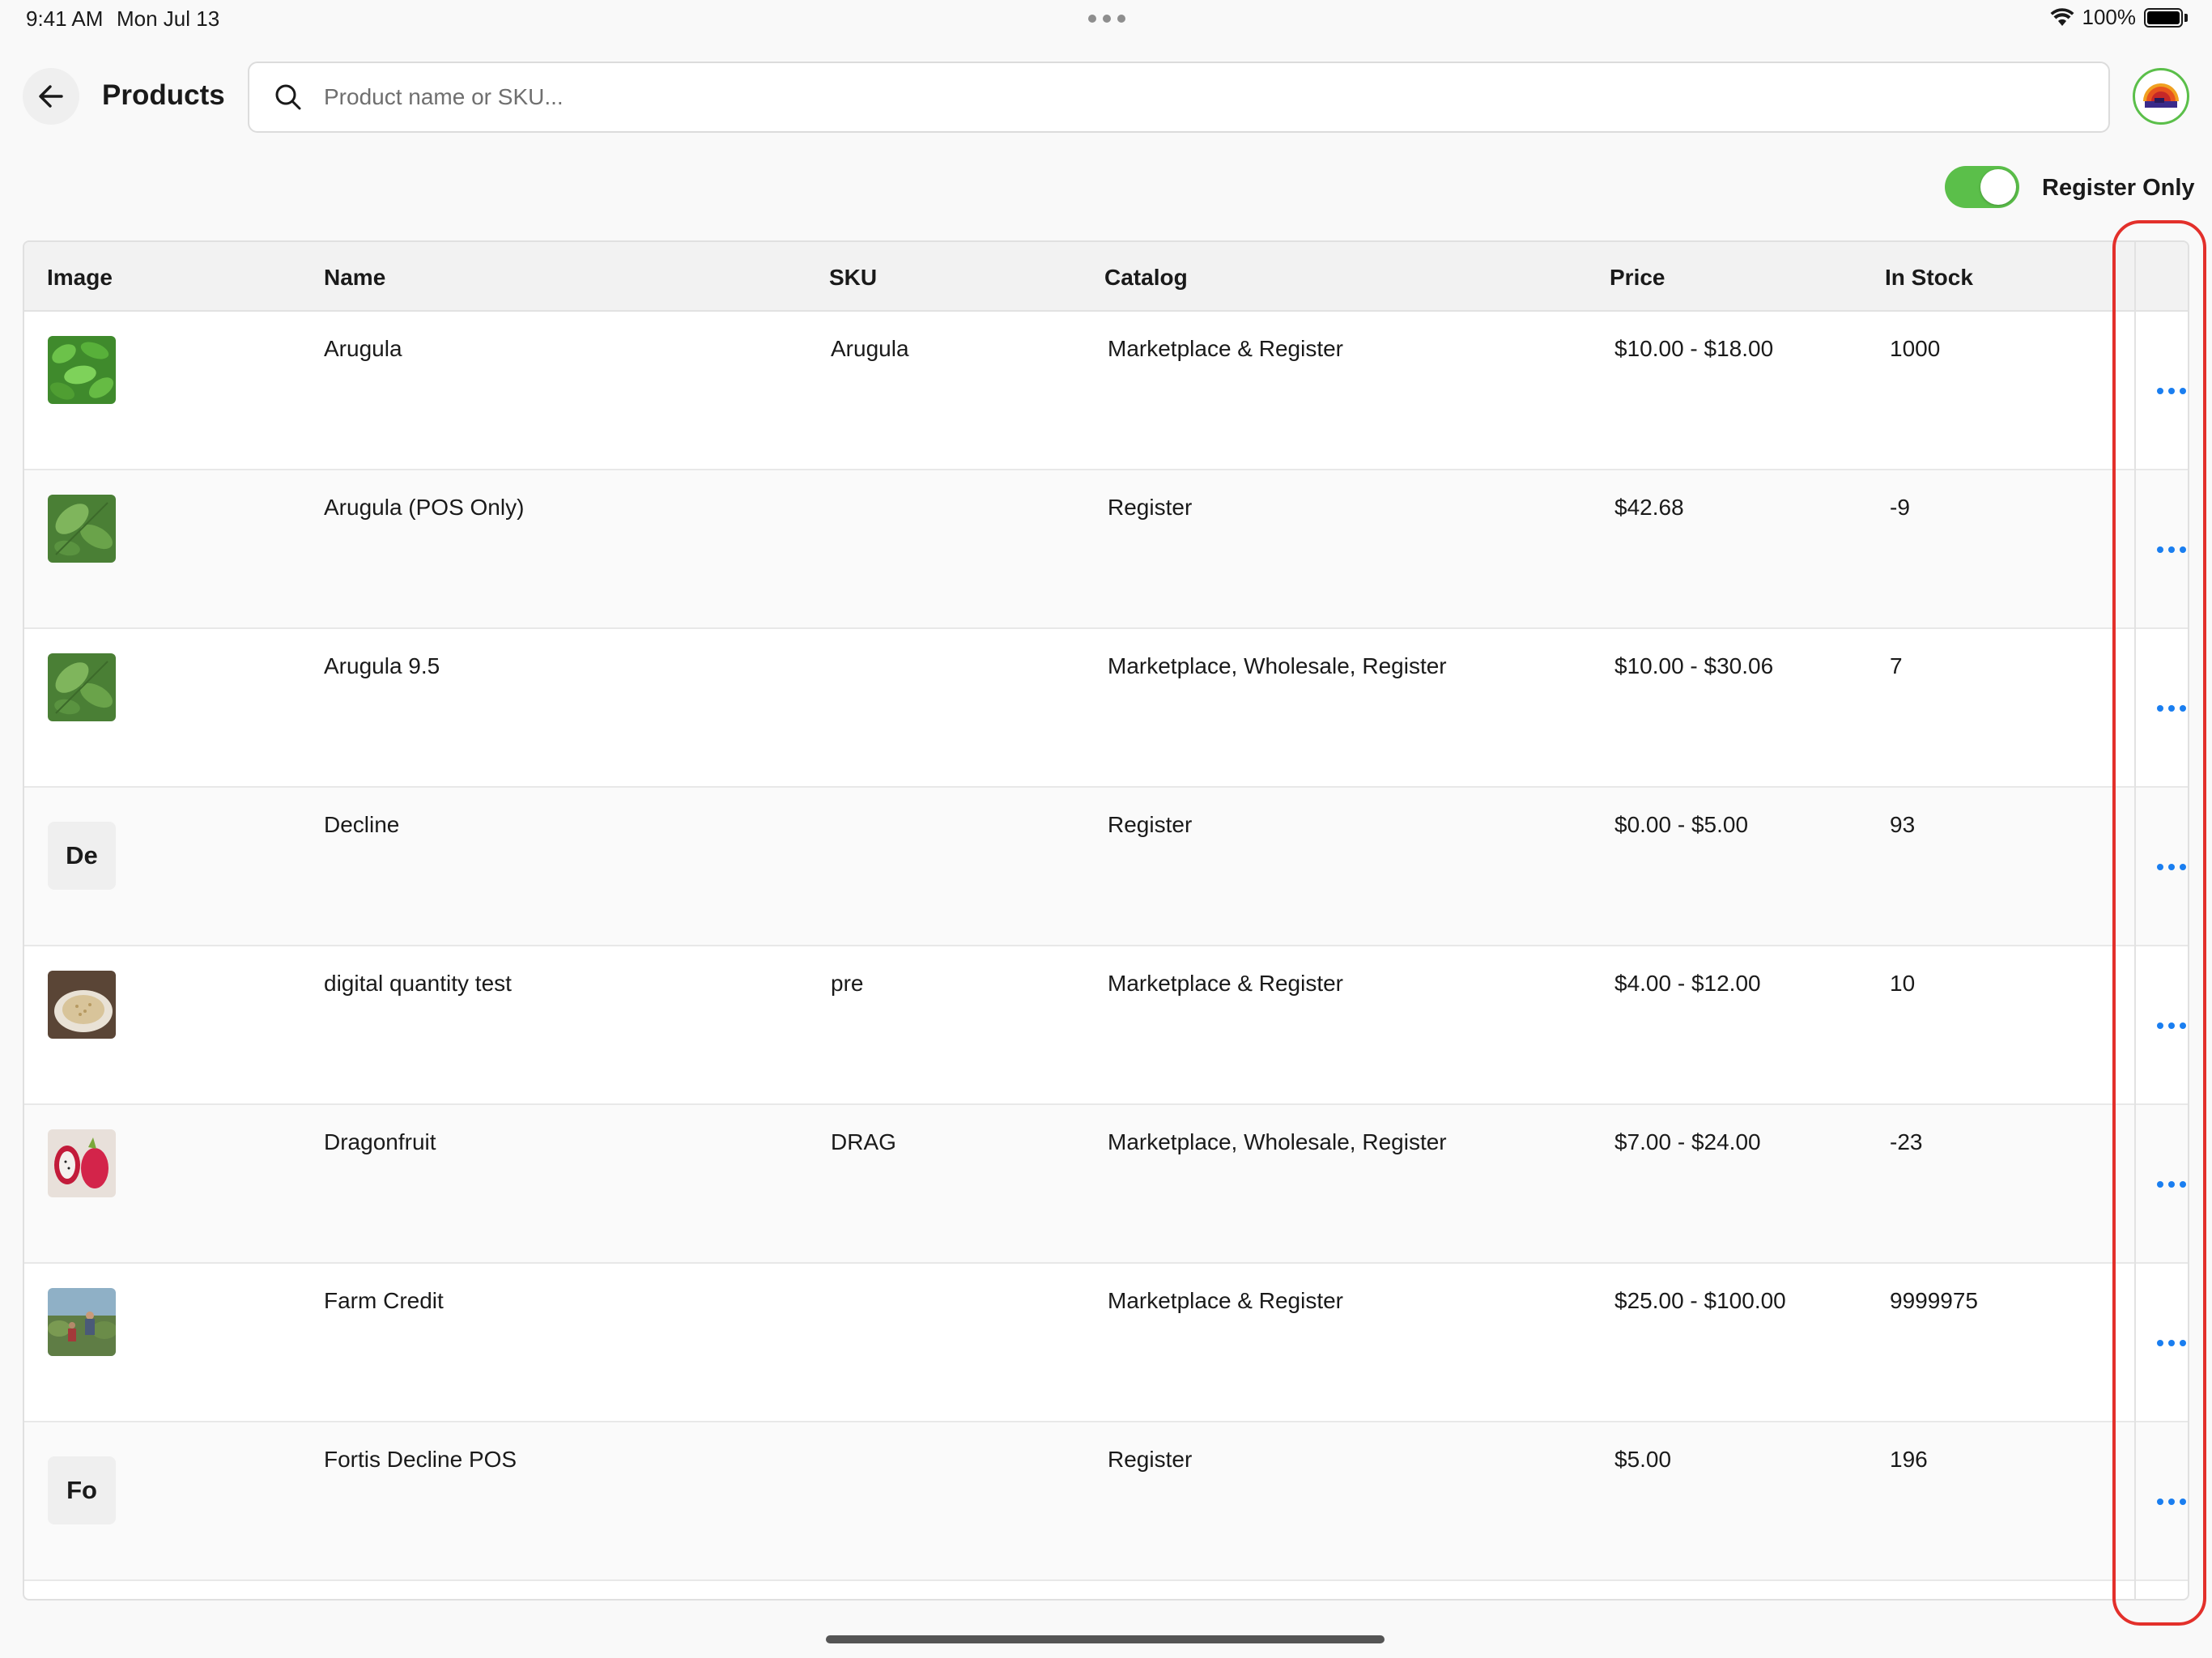 This screenshot has height=1658, width=2212. Describe the element at coordinates (82, 856) in the screenshot. I see `product-initials: De` at that location.